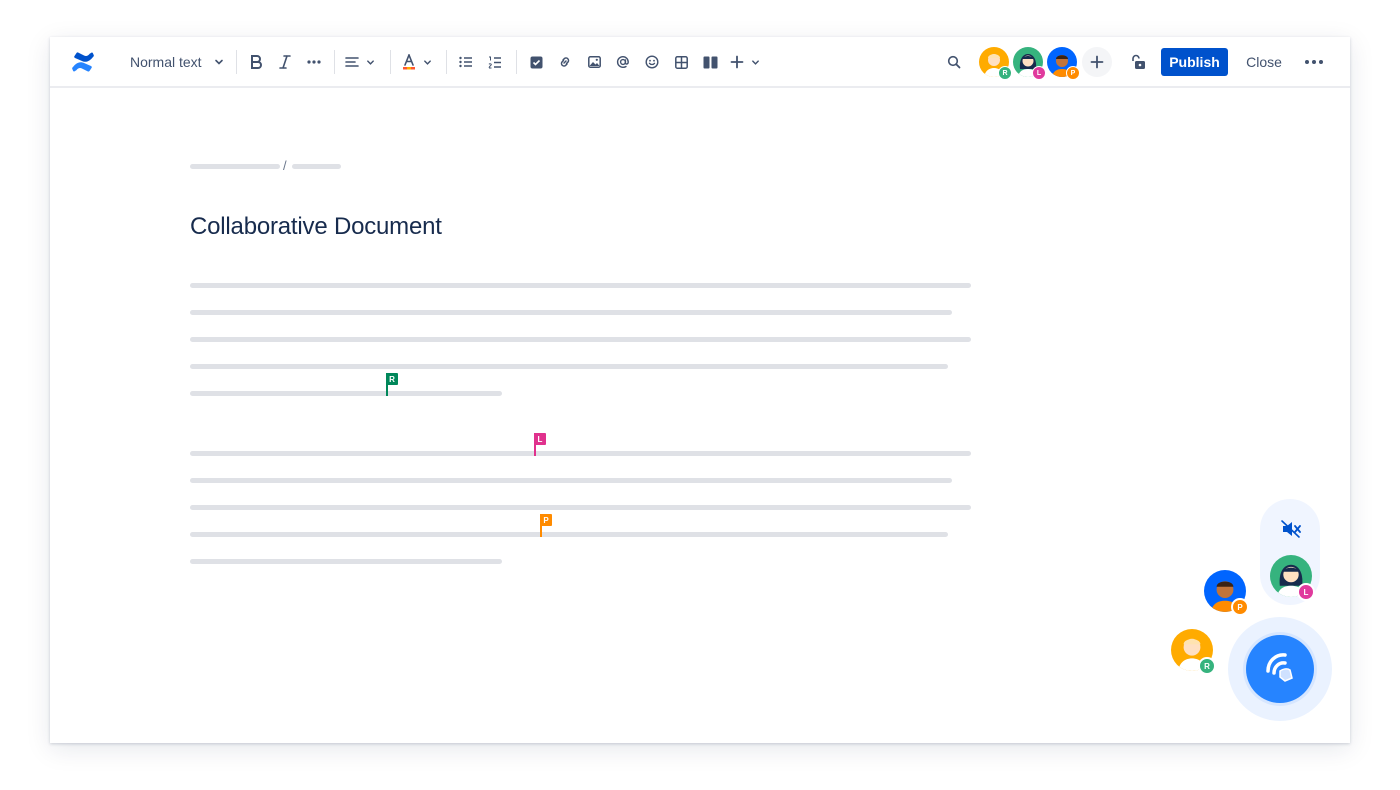 The image size is (1400, 790). What do you see at coordinates (623, 62) in the screenshot?
I see `mention-icon` at bounding box center [623, 62].